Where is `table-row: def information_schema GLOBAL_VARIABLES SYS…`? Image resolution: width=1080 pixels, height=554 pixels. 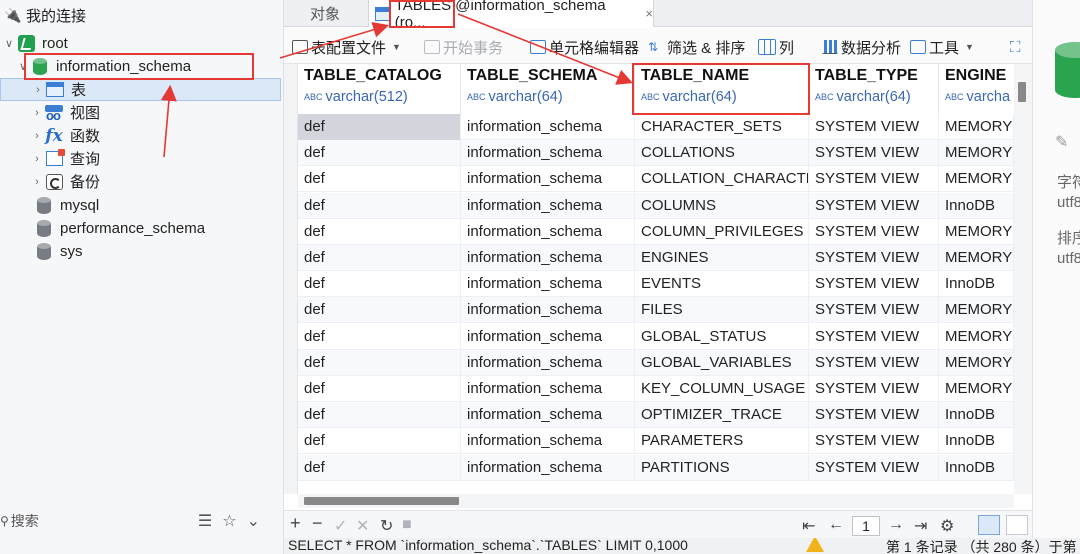
table-row: def information_schema GLOBAL_VARIABLES SYS… is located at coordinates (656, 362).